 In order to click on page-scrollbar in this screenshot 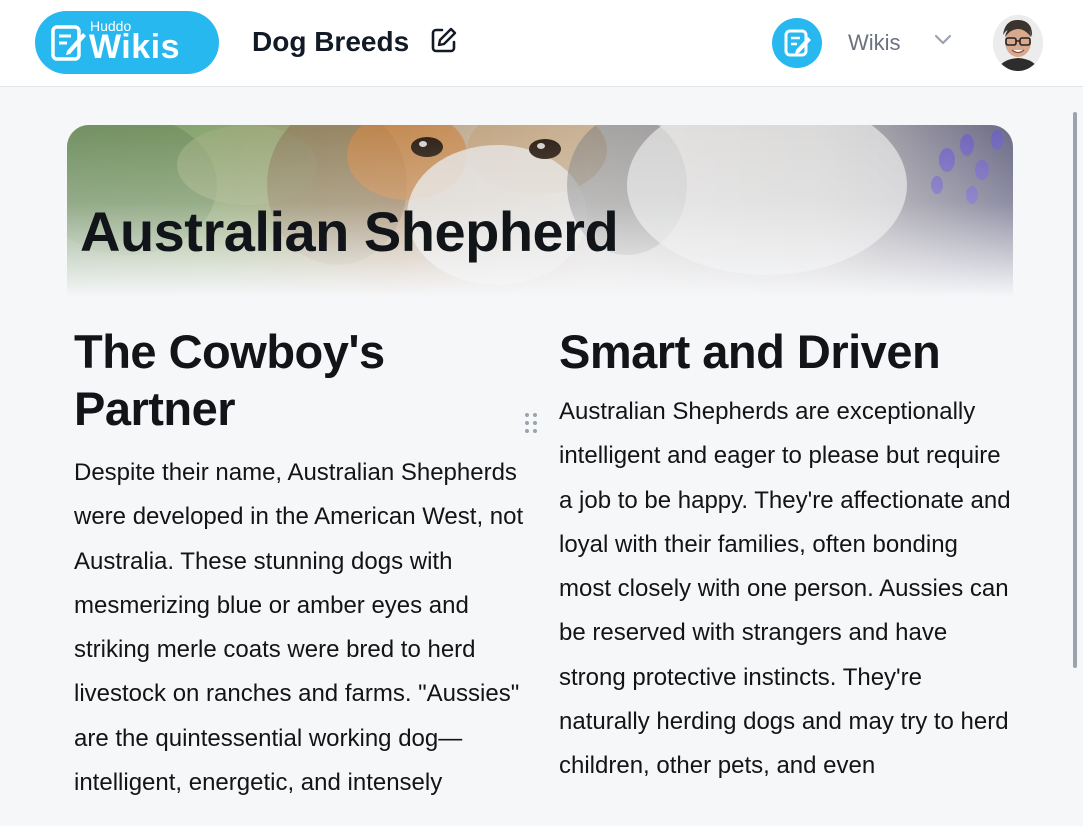, I will do `click(1075, 390)`.